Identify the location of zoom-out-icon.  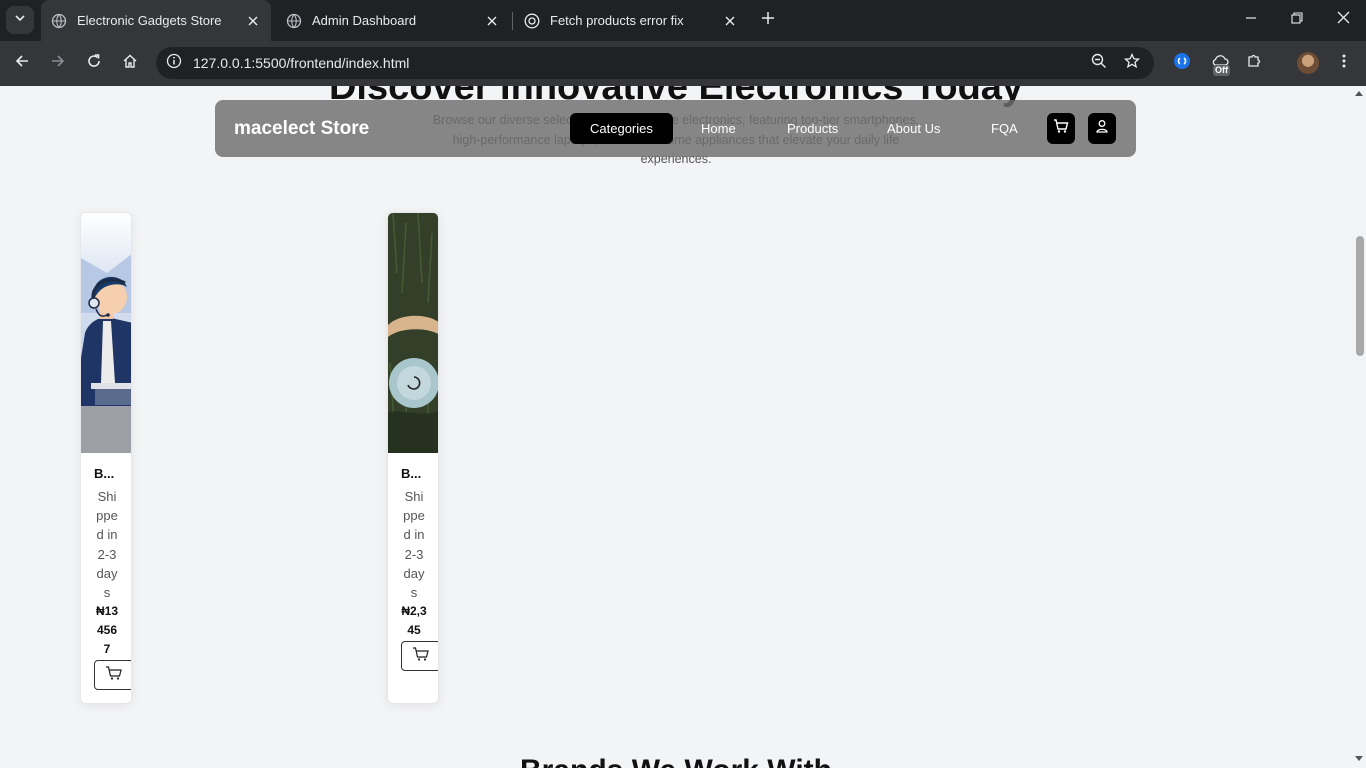
(1099, 63).